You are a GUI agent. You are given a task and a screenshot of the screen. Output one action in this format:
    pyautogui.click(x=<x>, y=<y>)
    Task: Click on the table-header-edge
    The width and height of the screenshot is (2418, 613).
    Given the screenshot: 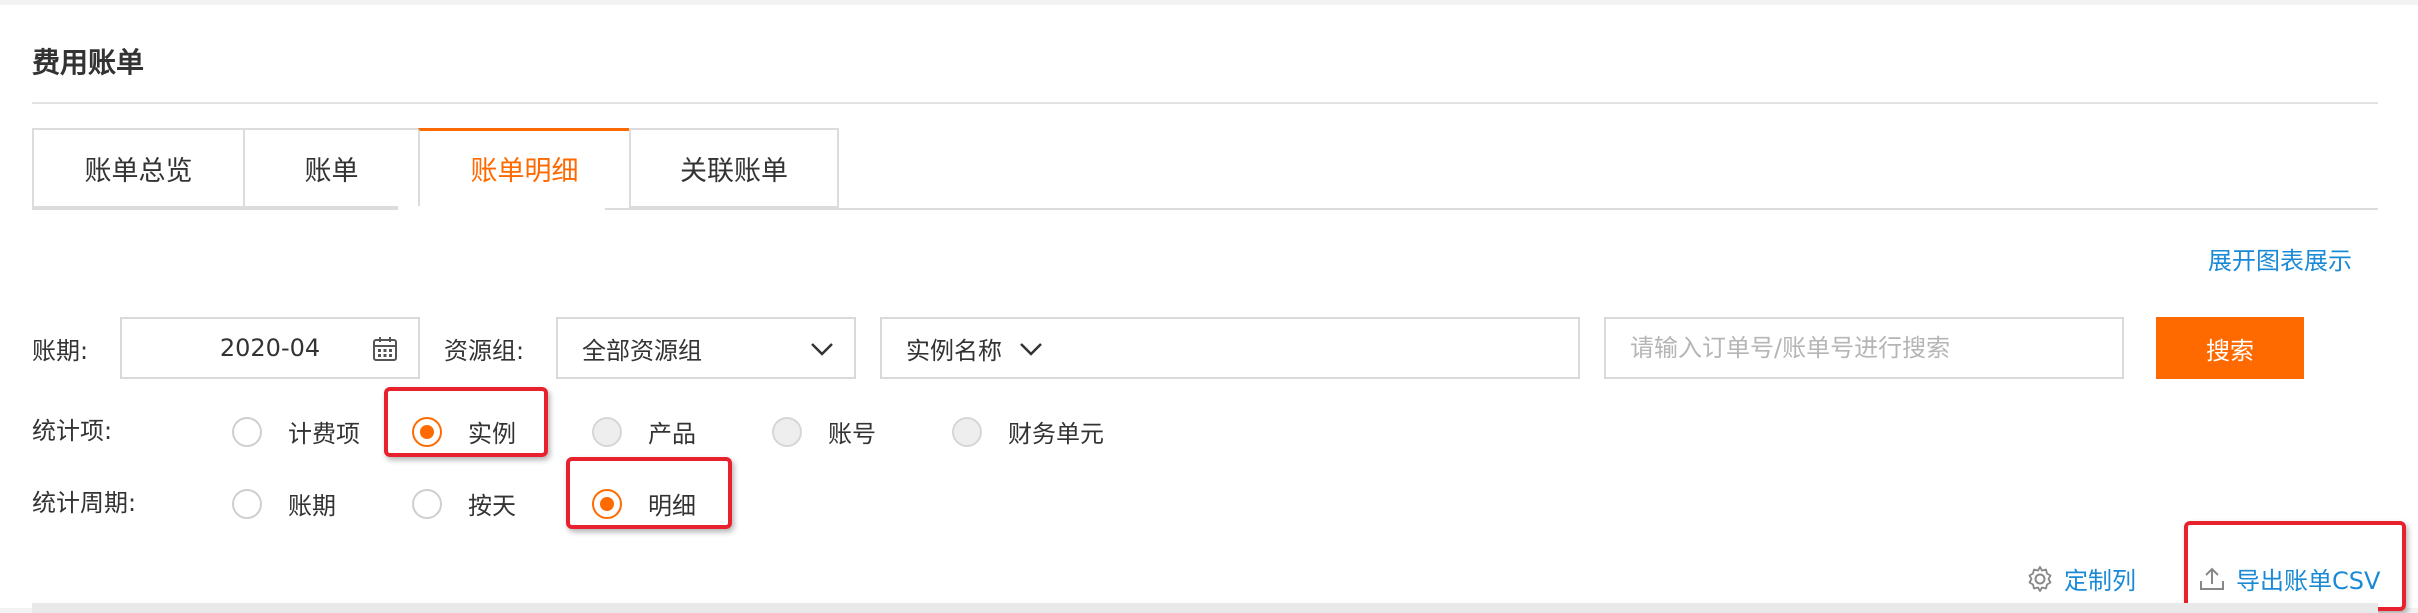 What is the action you would take?
    pyautogui.click(x=1205, y=608)
    